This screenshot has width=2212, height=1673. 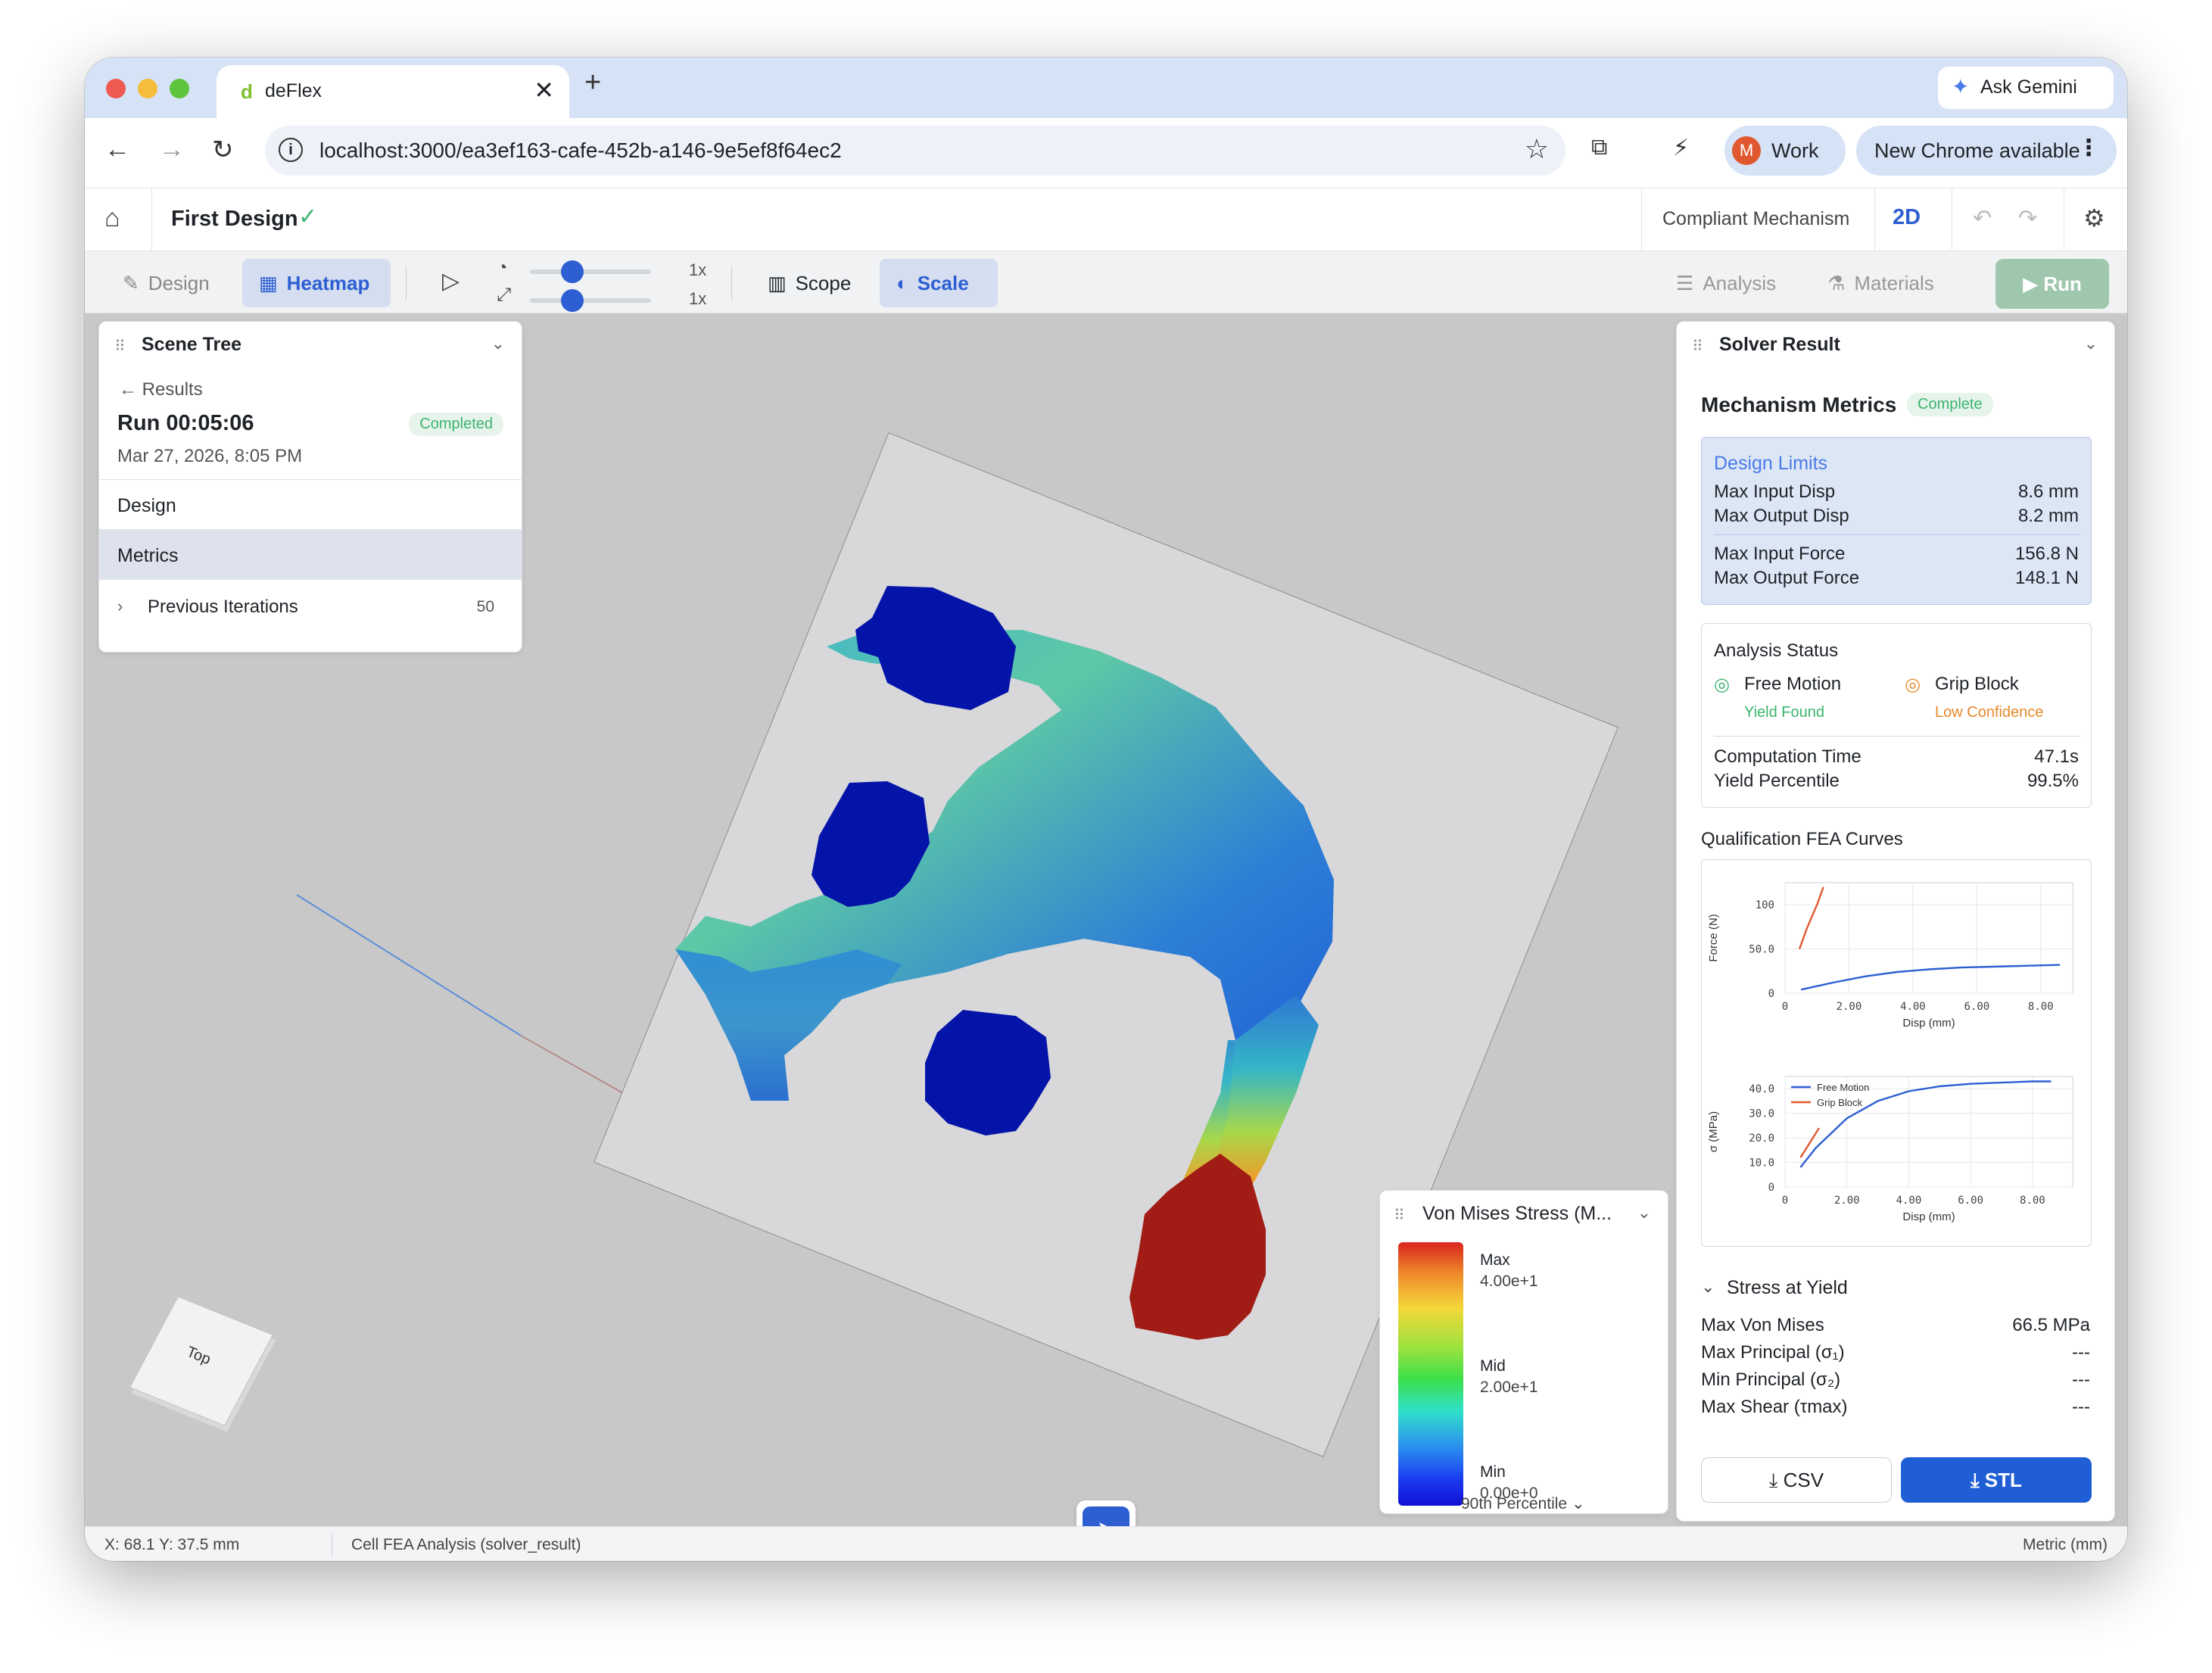 I want to click on view-mode-toggle: 2D, so click(x=1907, y=217).